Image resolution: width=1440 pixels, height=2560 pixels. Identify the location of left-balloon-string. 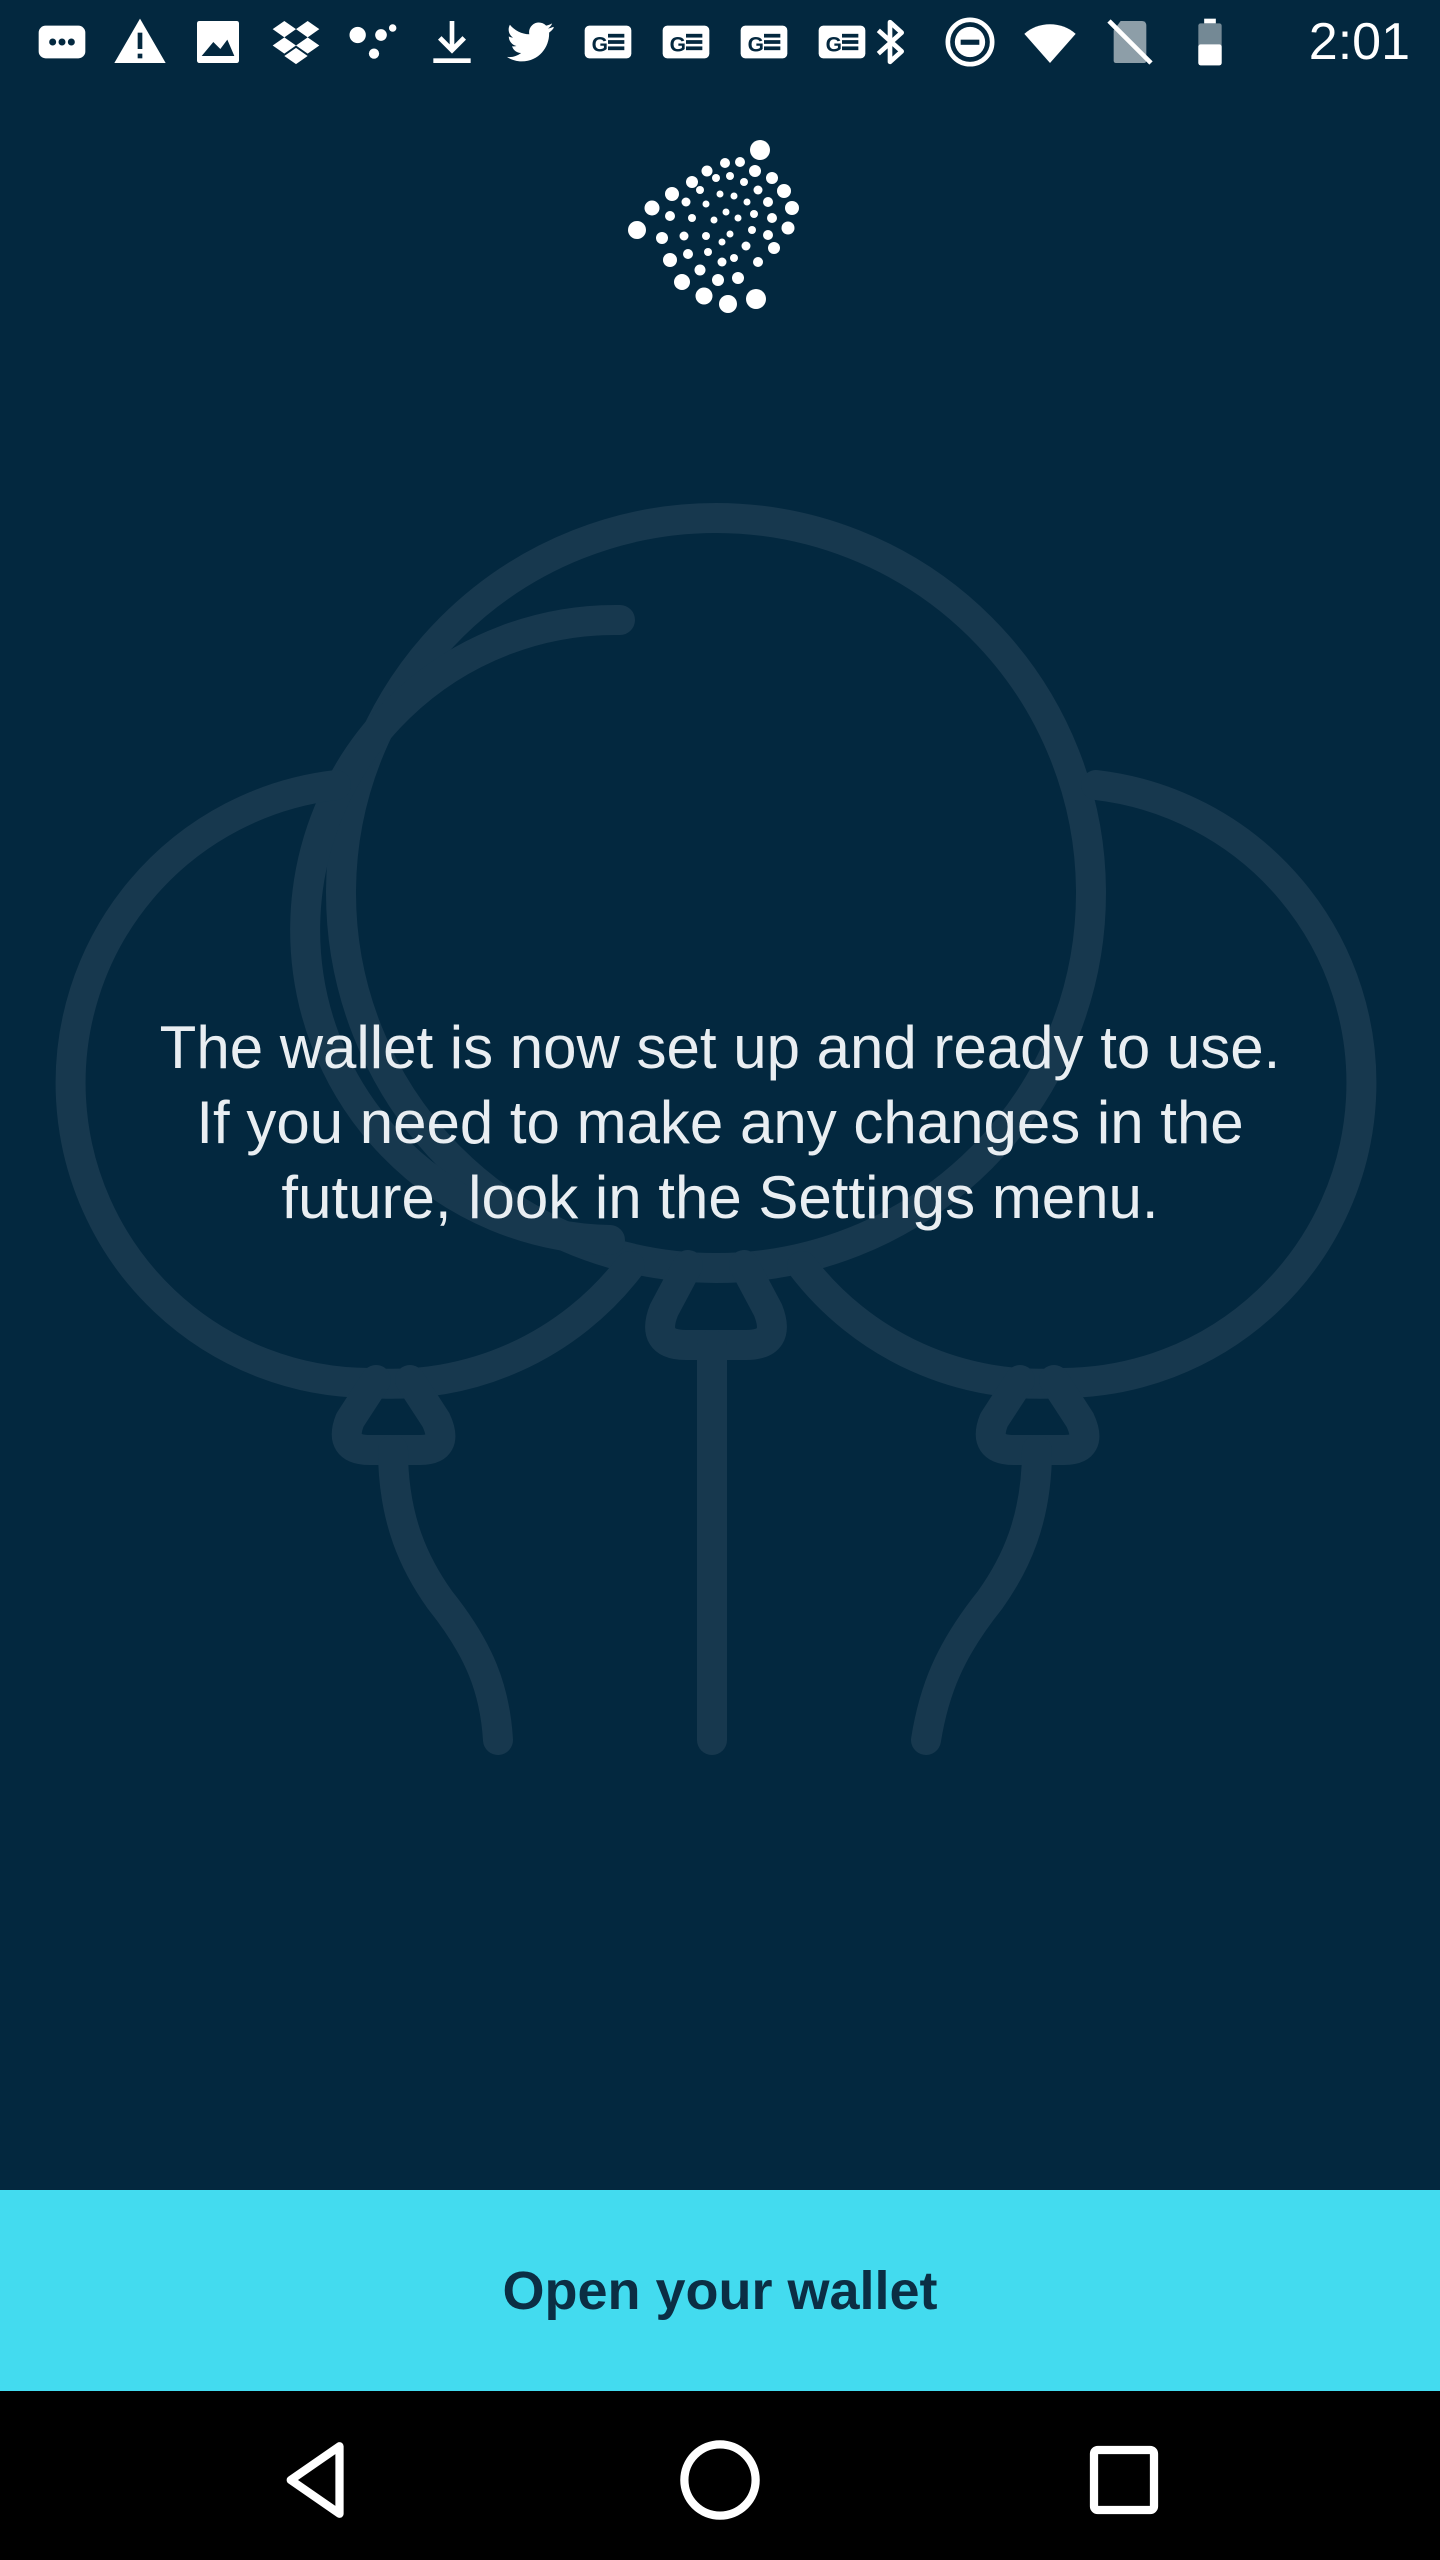
(445, 1595).